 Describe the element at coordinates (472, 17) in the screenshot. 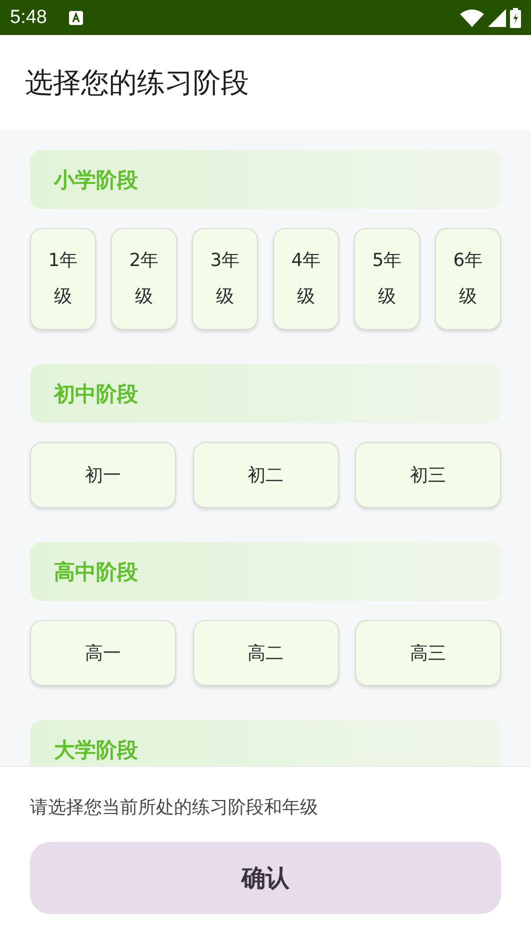

I see `wifi-icon` at that location.